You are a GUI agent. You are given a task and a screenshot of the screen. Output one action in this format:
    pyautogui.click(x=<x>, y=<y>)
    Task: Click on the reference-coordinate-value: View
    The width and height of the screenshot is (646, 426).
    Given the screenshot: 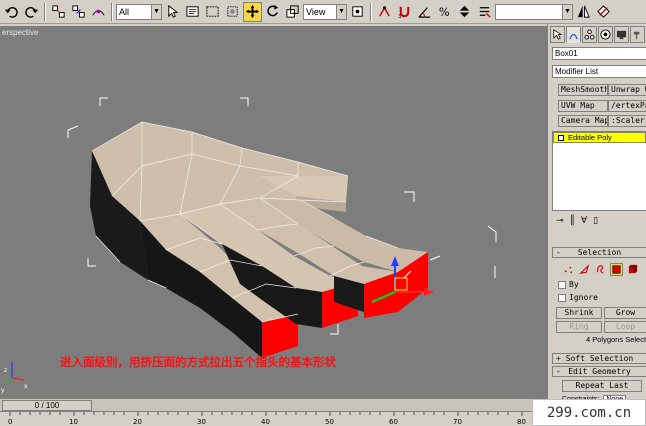 What is the action you would take?
    pyautogui.click(x=316, y=11)
    